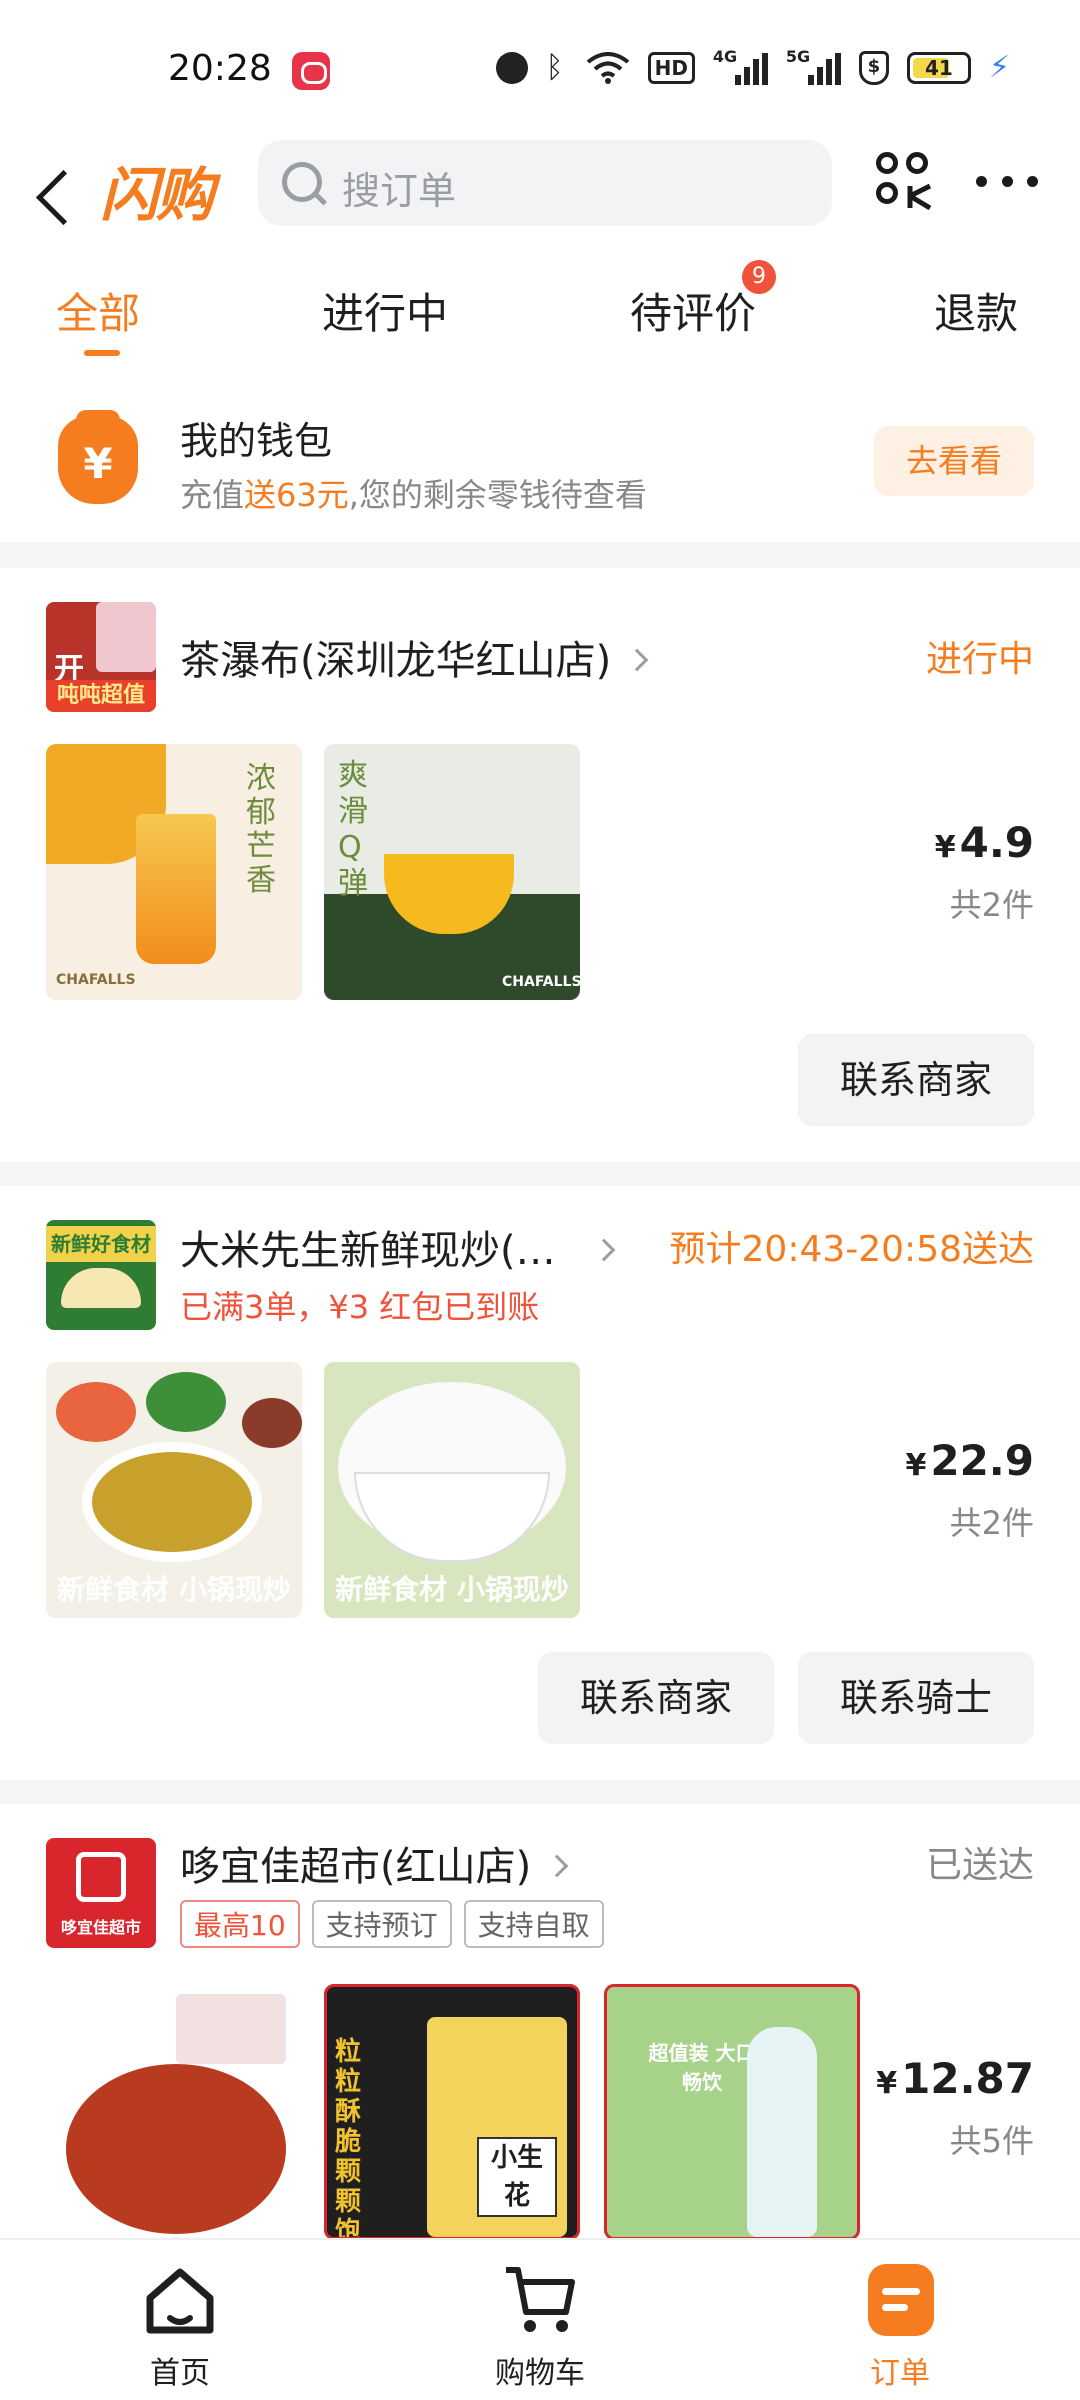 This screenshot has height=2400, width=1080. What do you see at coordinates (413, 495) in the screenshot?
I see `wallet-subtitle: 充值送63元,您的剩余零钱待查看` at bounding box center [413, 495].